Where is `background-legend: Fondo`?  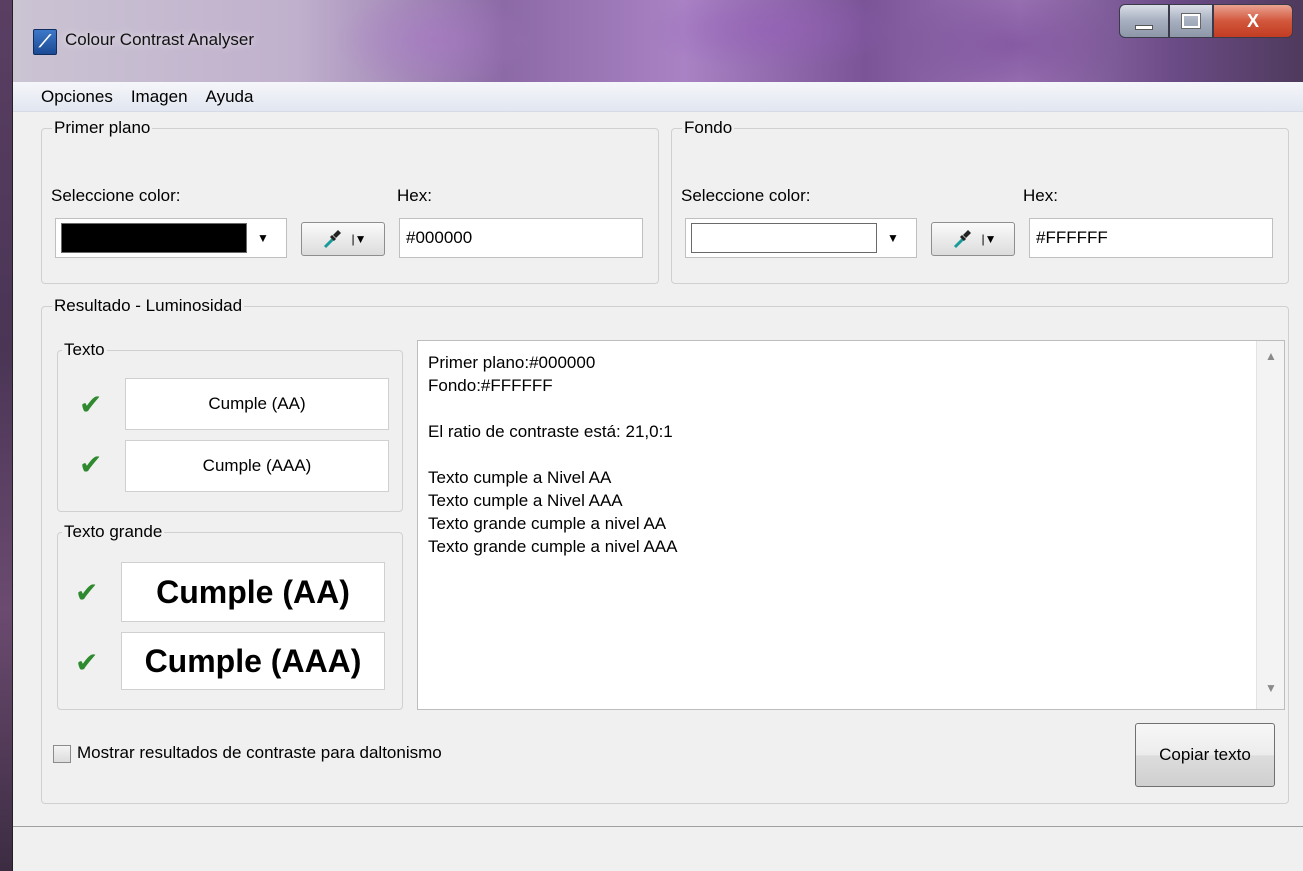 background-legend: Fondo is located at coordinates (708, 127).